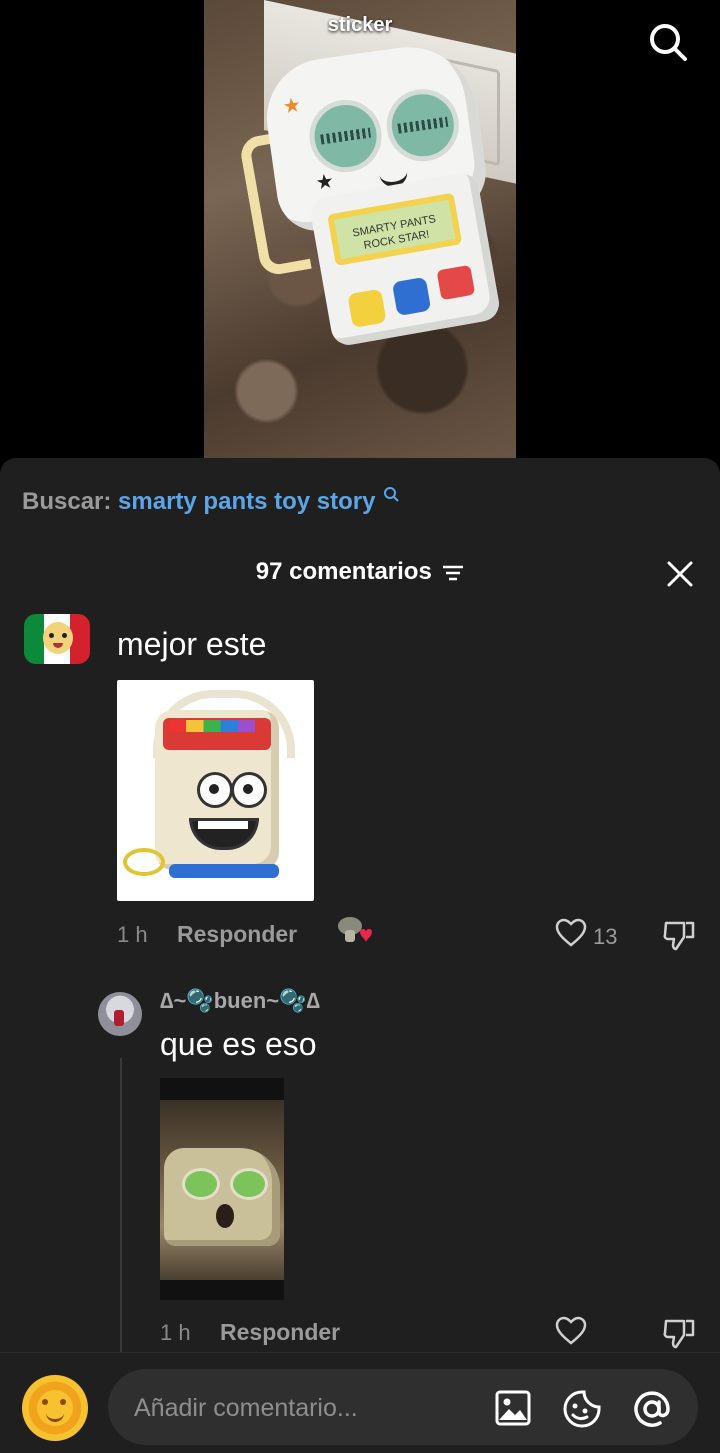 Image resolution: width=720 pixels, height=1453 pixels. What do you see at coordinates (355, 929) in the screenshot?
I see `creator-liked-icon` at bounding box center [355, 929].